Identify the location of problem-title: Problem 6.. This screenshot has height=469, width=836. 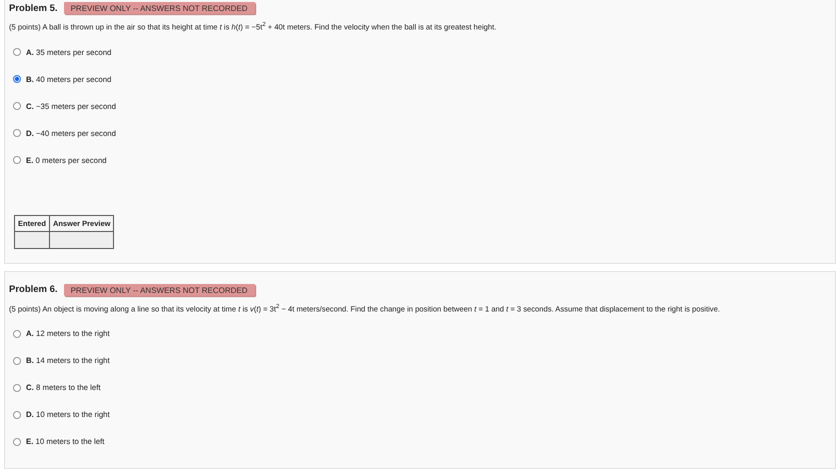
(33, 290).